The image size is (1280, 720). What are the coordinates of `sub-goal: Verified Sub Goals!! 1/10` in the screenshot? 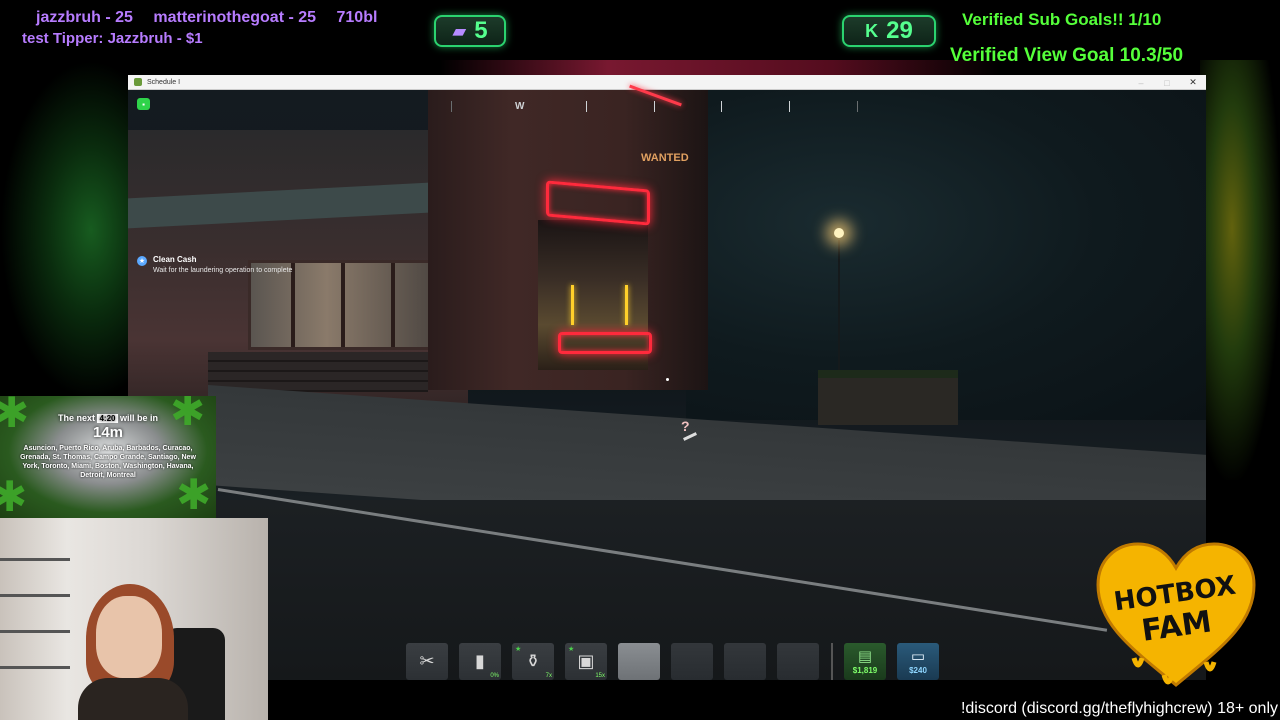 It's located at (1062, 19).